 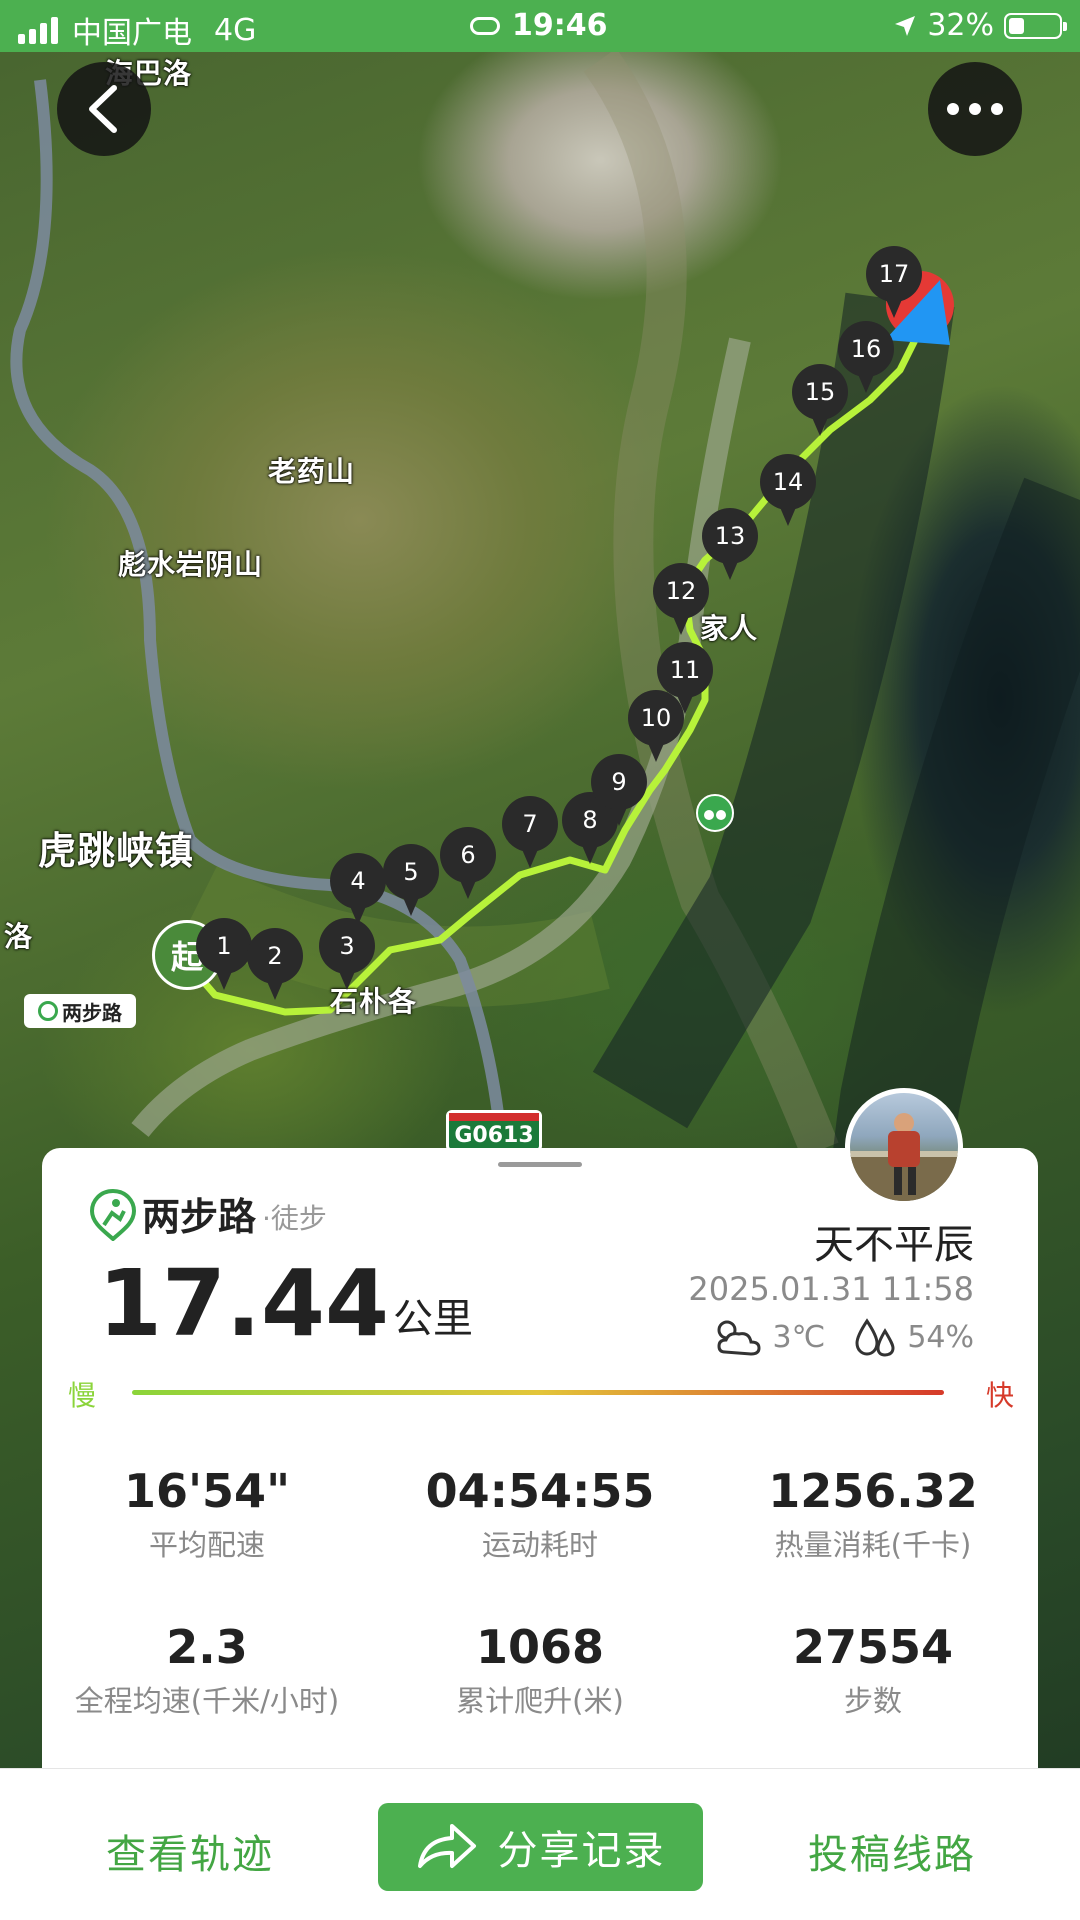 What do you see at coordinates (685, 678) in the screenshot?
I see `track-pin: 11` at bounding box center [685, 678].